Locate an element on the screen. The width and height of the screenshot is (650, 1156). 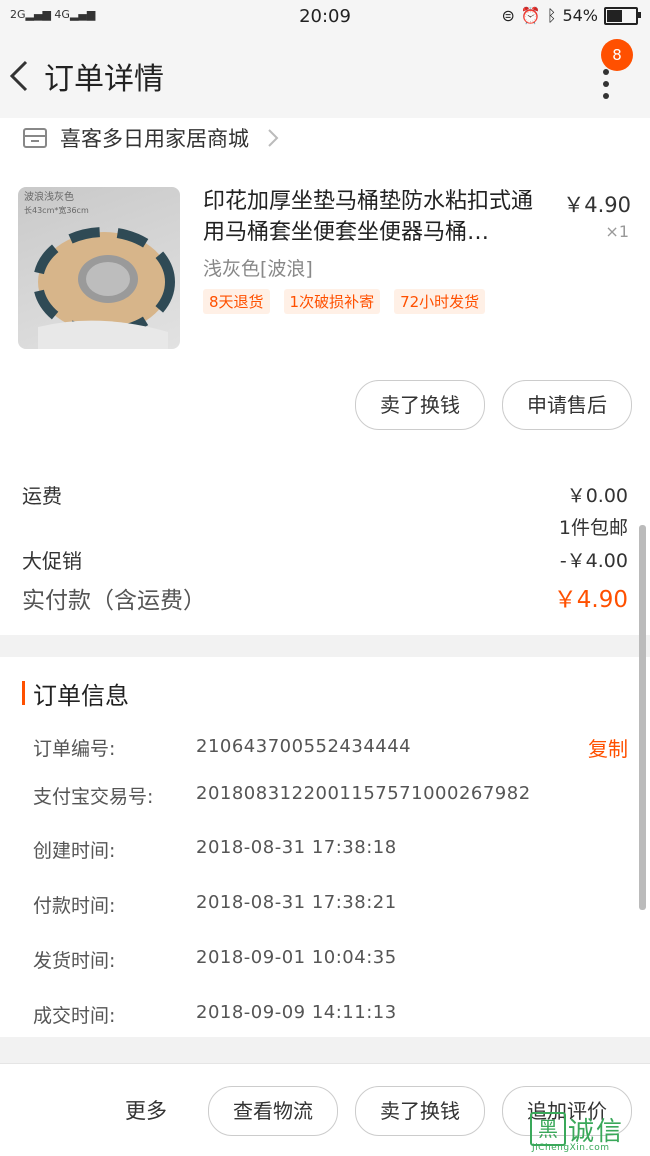
order-info-header: 订单信息 is located at coordinates (75, 693).